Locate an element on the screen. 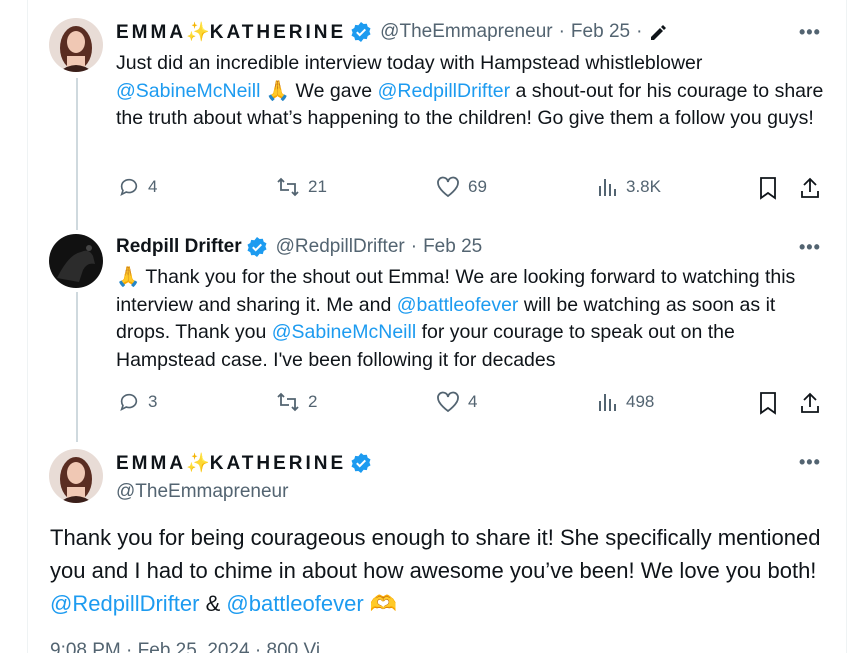 The width and height of the screenshot is (864, 653). reply-count: 4 is located at coordinates (153, 186).